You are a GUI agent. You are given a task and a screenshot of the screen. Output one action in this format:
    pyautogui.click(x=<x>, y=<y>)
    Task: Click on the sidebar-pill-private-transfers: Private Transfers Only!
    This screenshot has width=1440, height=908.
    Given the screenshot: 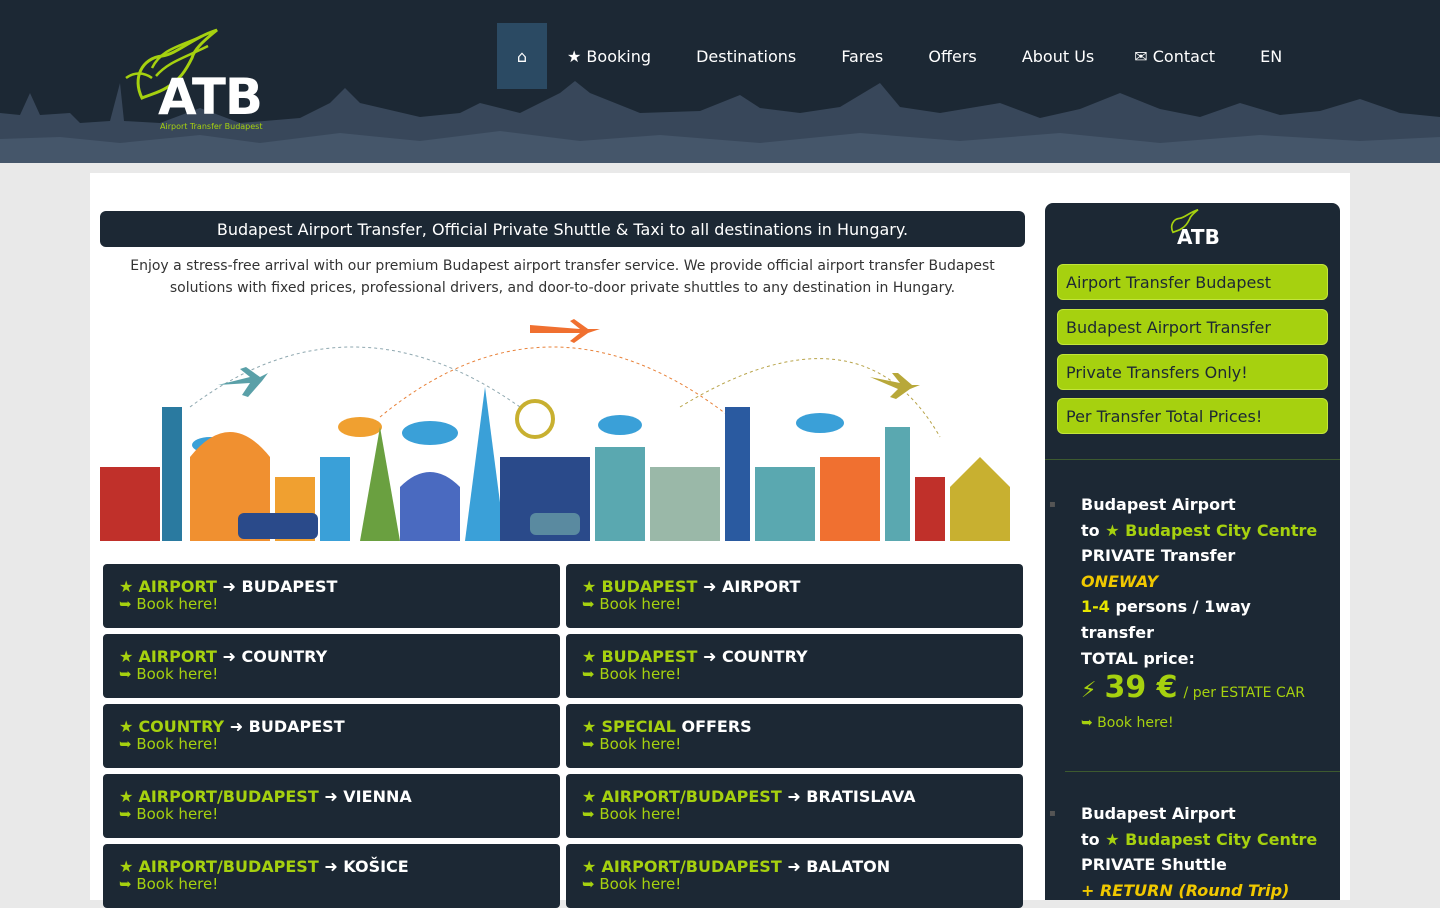 What is the action you would take?
    pyautogui.click(x=1192, y=372)
    